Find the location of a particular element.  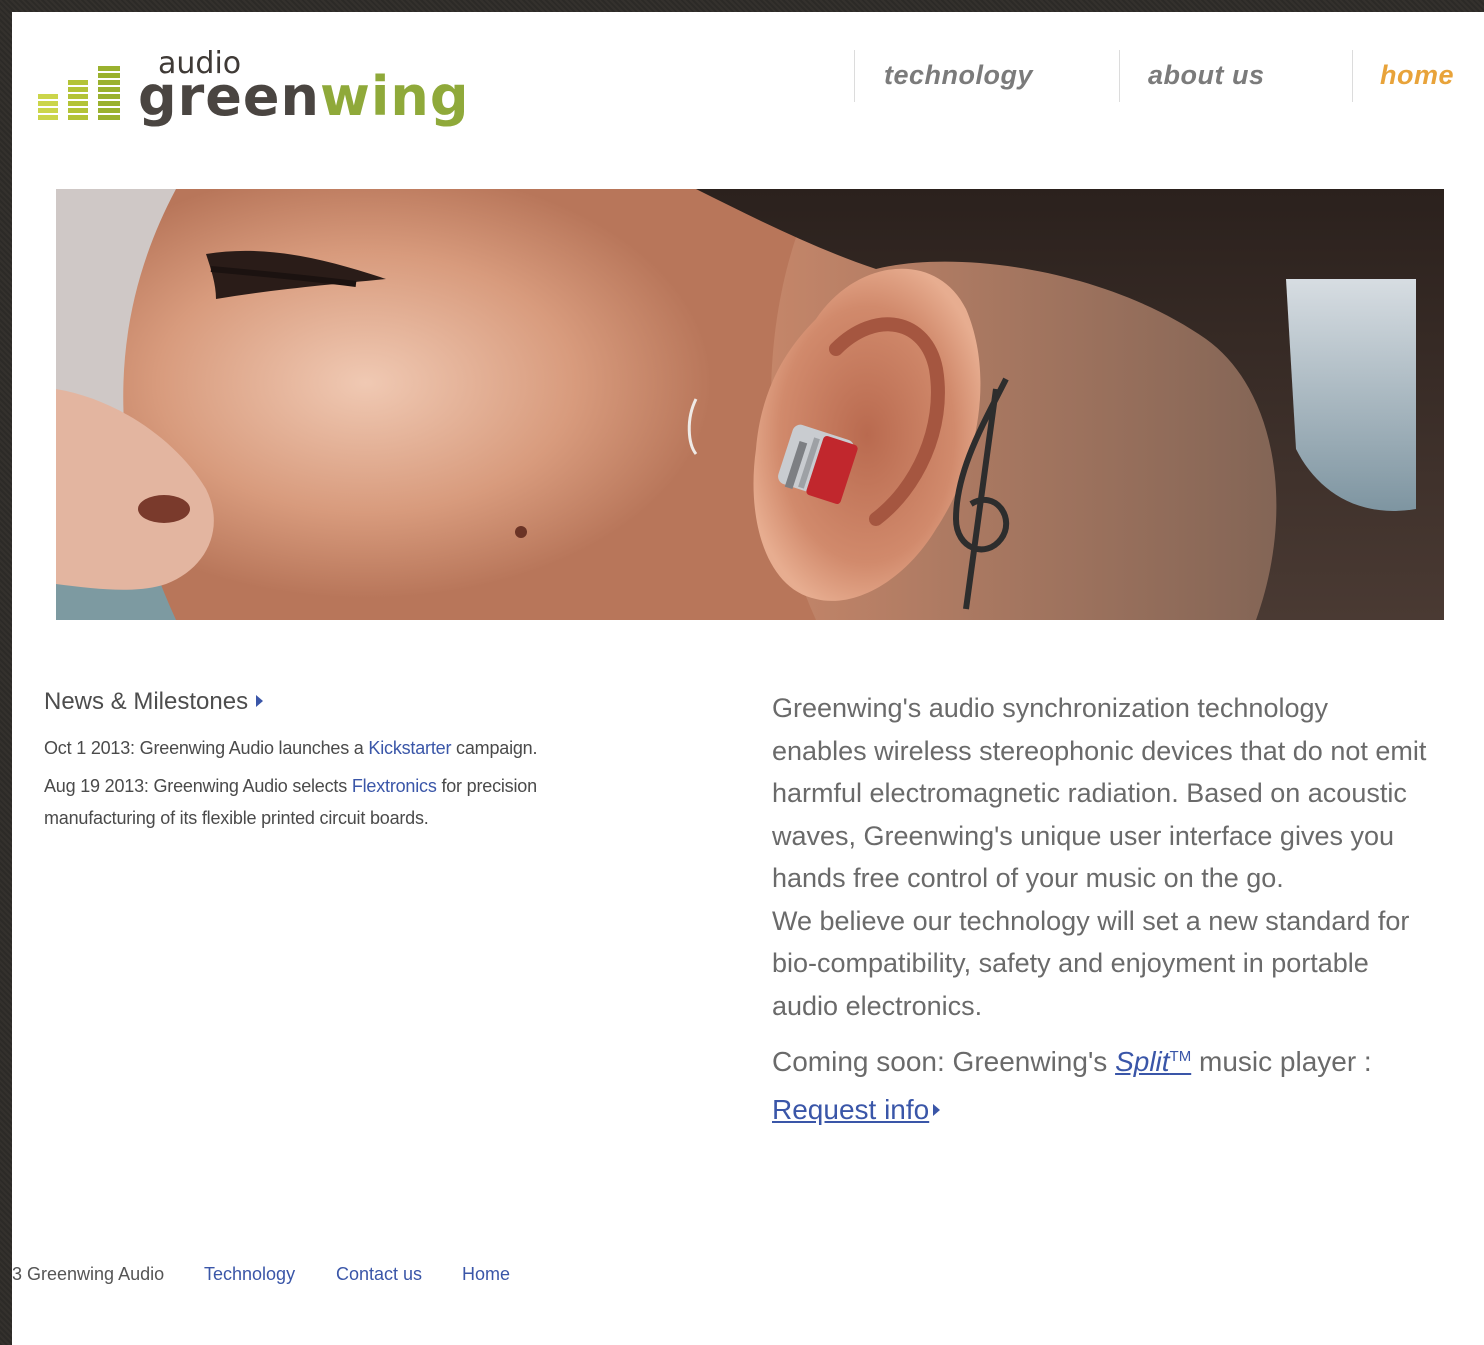

trademark-mark: TM is located at coordinates (1180, 1056).